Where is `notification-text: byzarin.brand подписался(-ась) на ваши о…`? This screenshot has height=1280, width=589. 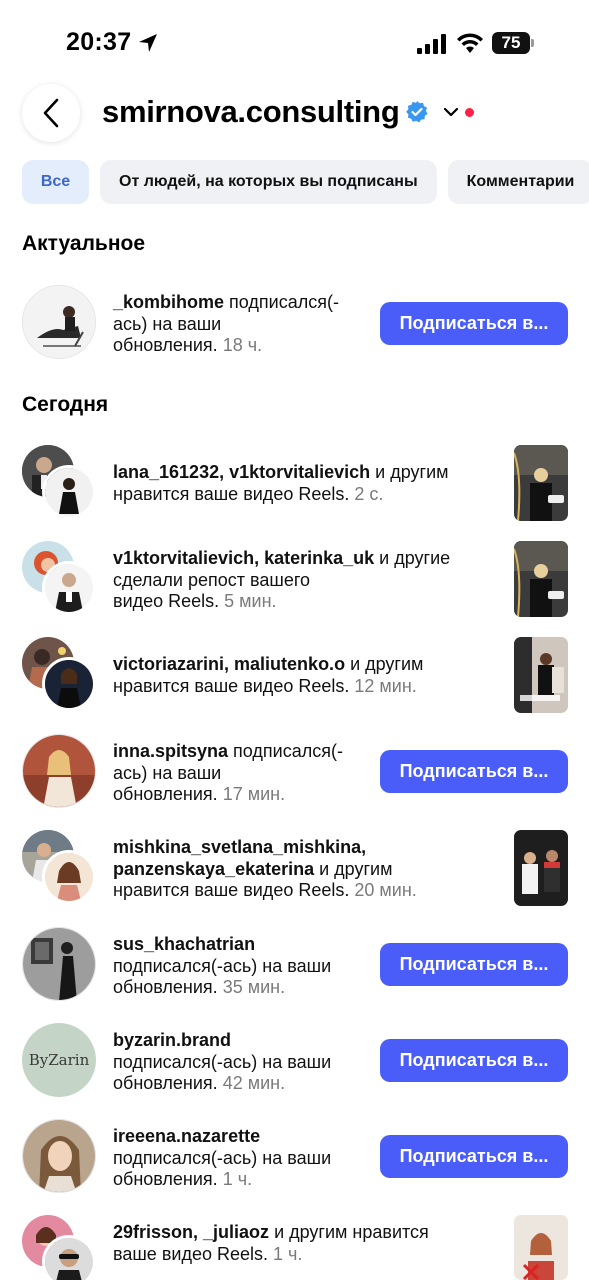
notification-text: byzarin.brand подписался(-ась) на ваши о… is located at coordinates (222, 1062).